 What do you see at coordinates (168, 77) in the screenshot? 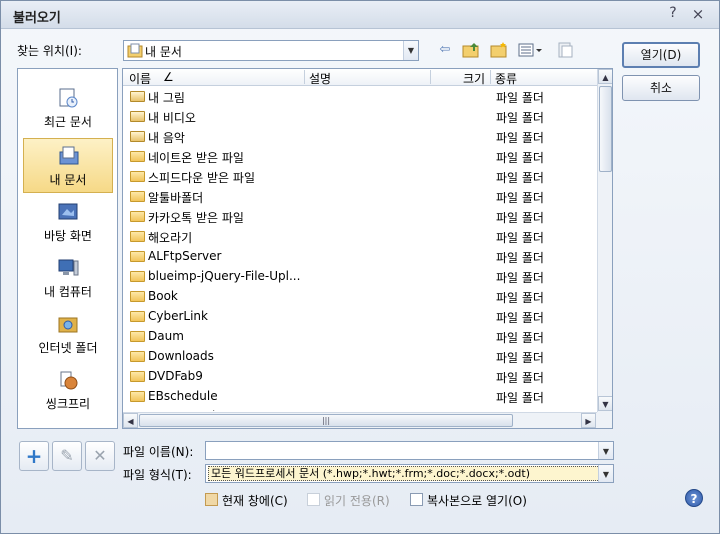
I see `sort-indicator-icon: ∠` at bounding box center [168, 77].